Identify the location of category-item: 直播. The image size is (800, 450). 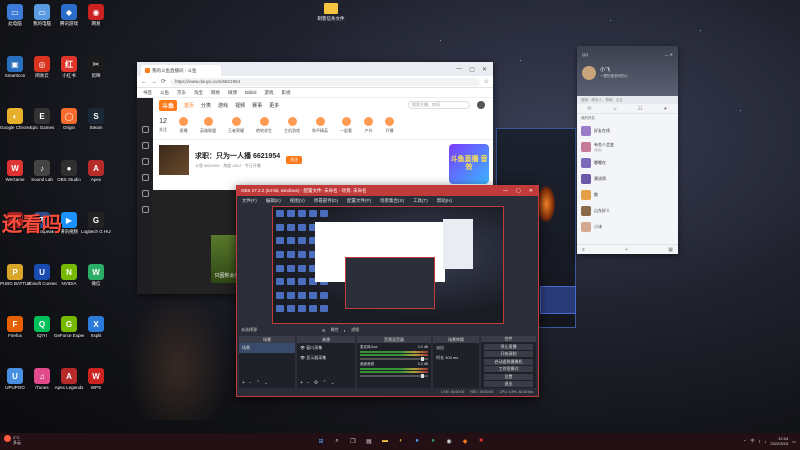
(183, 125).